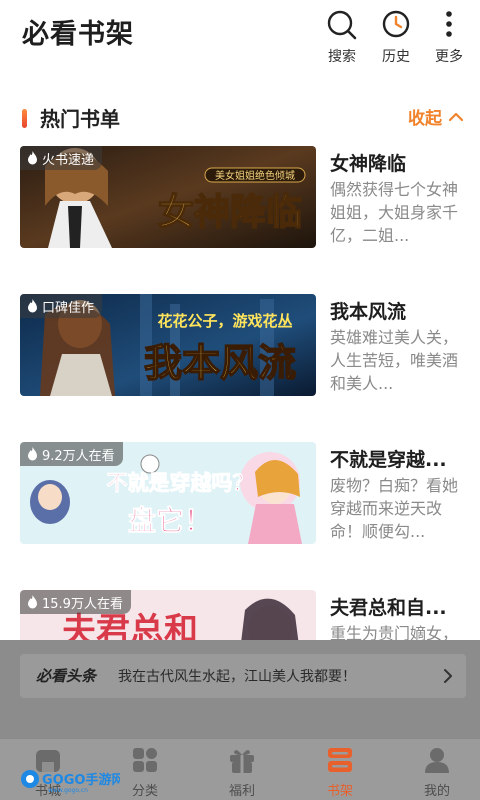 Image resolution: width=480 pixels, height=800 pixels. I want to click on more-button: 更多, so click(449, 37).